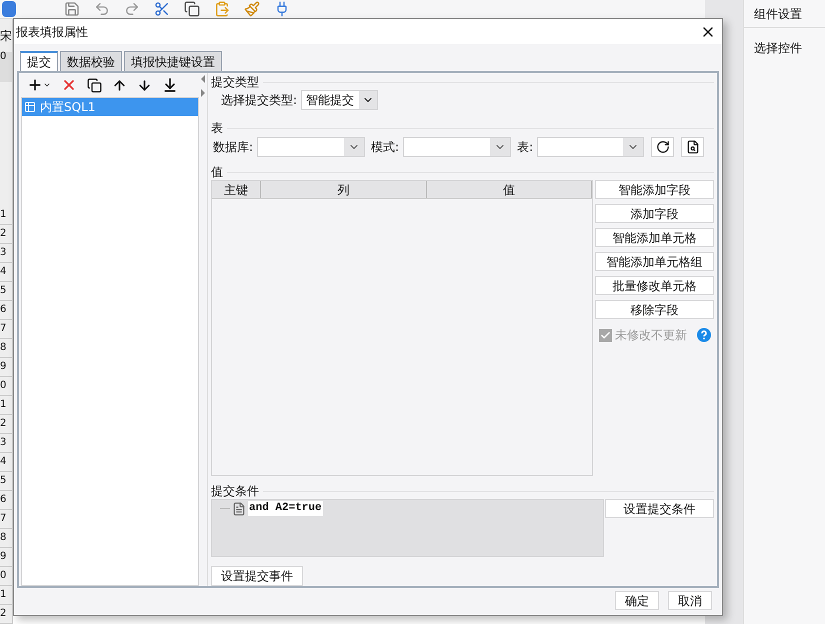  I want to click on action-button: 智能添加字段, so click(654, 189).